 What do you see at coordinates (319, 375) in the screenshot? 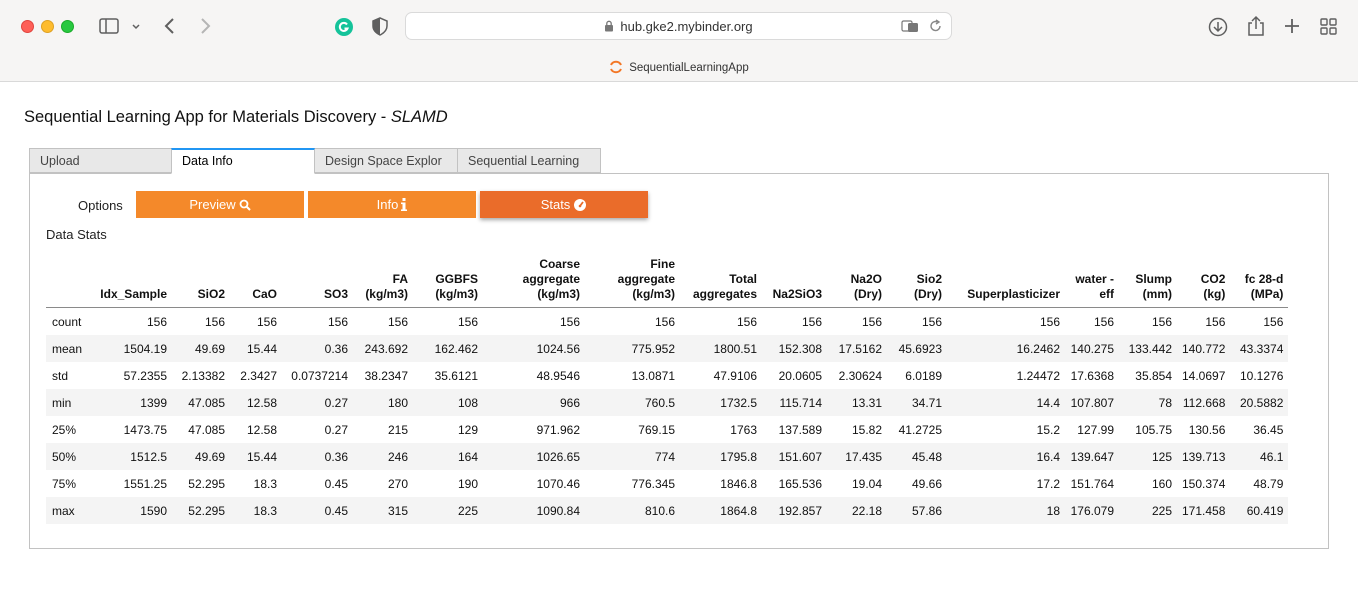
I see `table-cell: 0.0737214` at bounding box center [319, 375].